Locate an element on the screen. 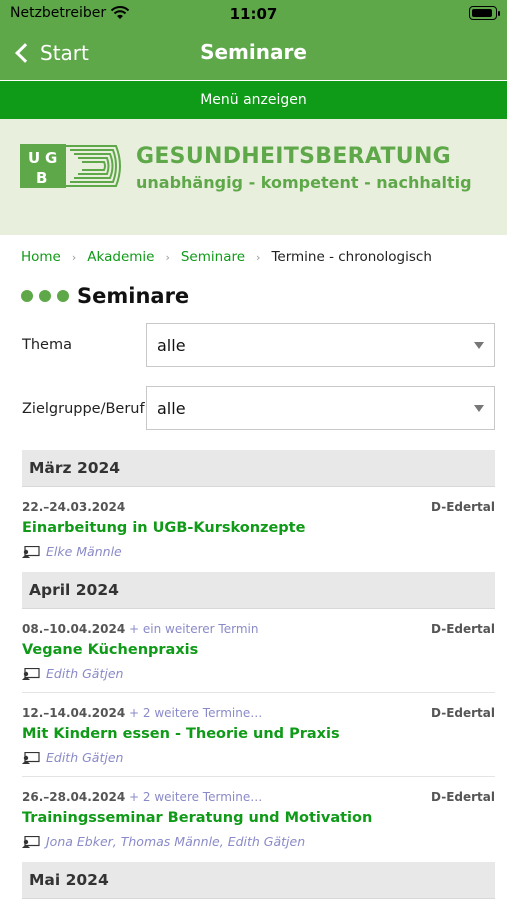  event-date: 12.–14.04.2024 is located at coordinates (74, 713).